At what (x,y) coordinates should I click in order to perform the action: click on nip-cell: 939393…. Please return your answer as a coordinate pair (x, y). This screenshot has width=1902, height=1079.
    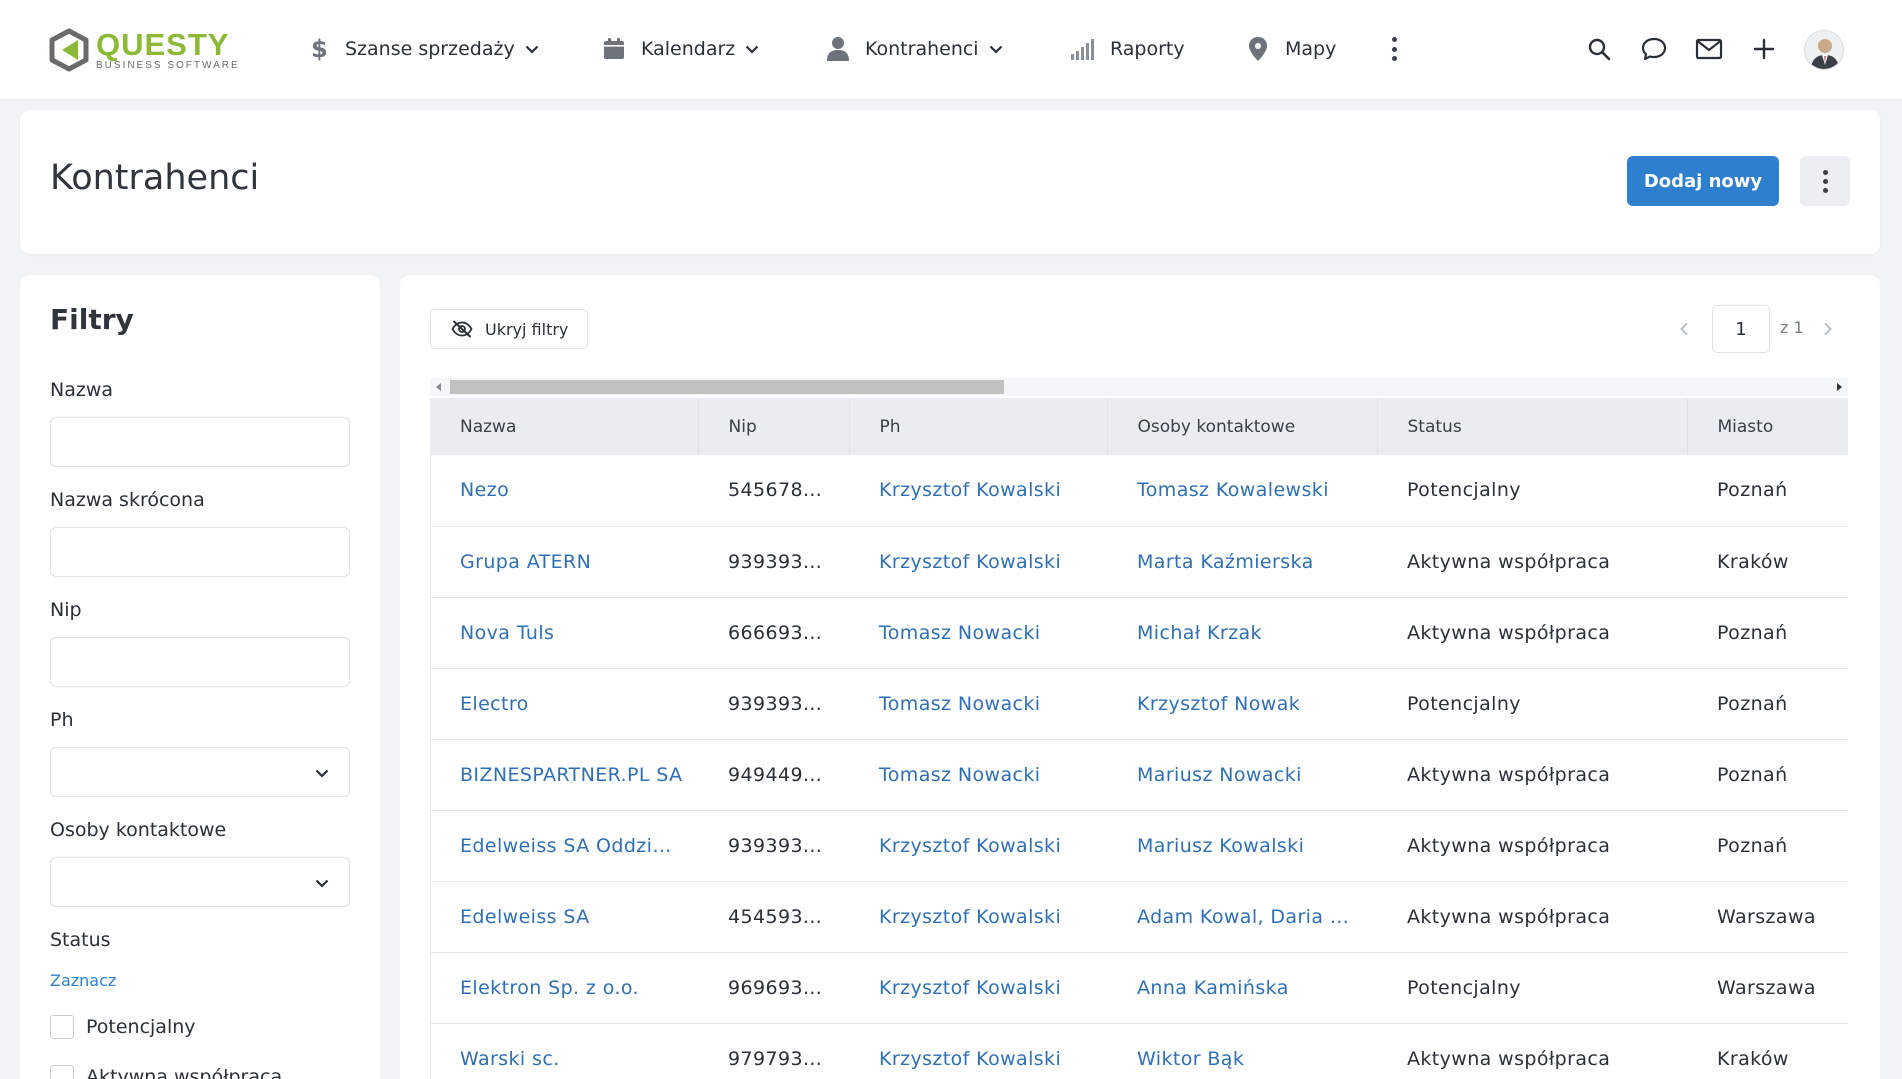
    Looking at the image, I should click on (773, 846).